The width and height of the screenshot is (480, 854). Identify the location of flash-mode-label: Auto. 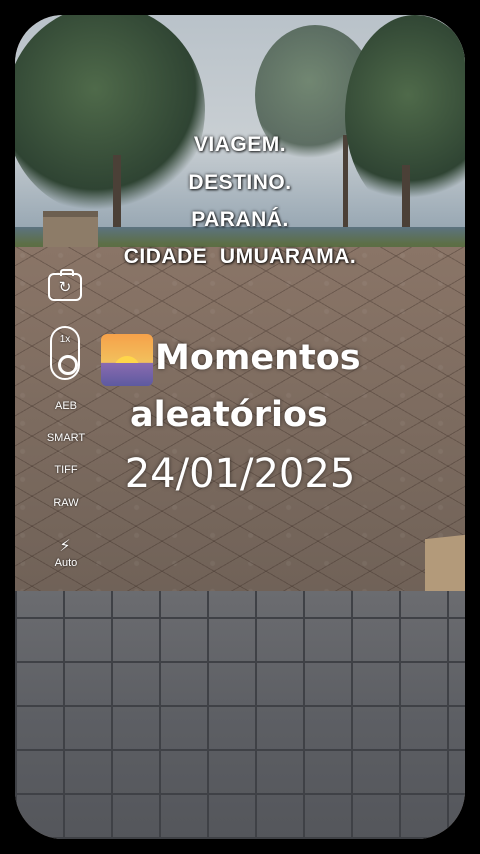
(66, 563).